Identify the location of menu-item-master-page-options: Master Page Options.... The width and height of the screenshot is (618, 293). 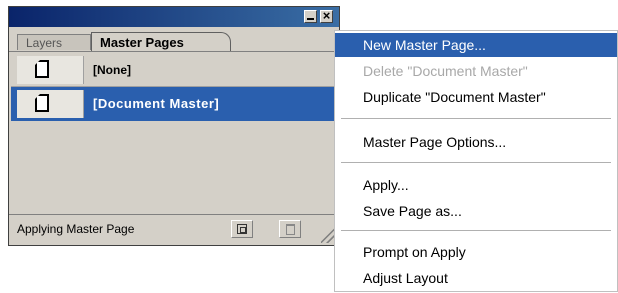
(476, 142).